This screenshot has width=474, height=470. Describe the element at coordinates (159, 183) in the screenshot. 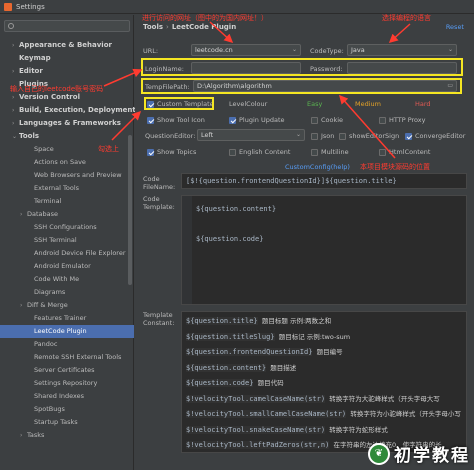

I see `code-filename-label: Code FileName:` at that location.